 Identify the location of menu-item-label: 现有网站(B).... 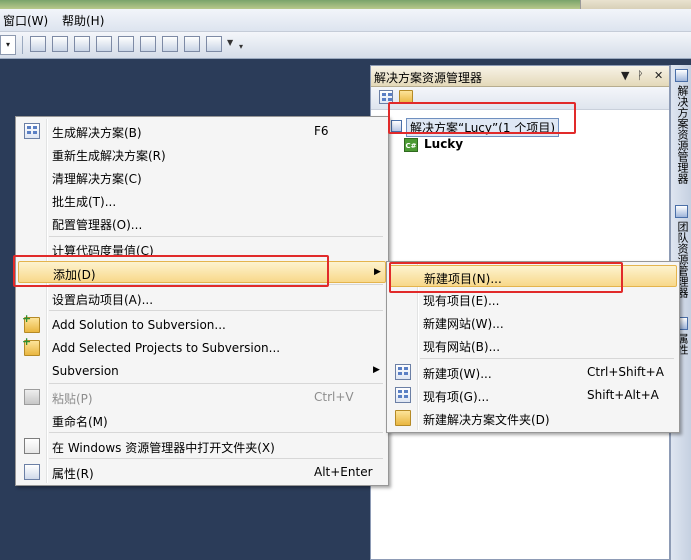
(462, 347).